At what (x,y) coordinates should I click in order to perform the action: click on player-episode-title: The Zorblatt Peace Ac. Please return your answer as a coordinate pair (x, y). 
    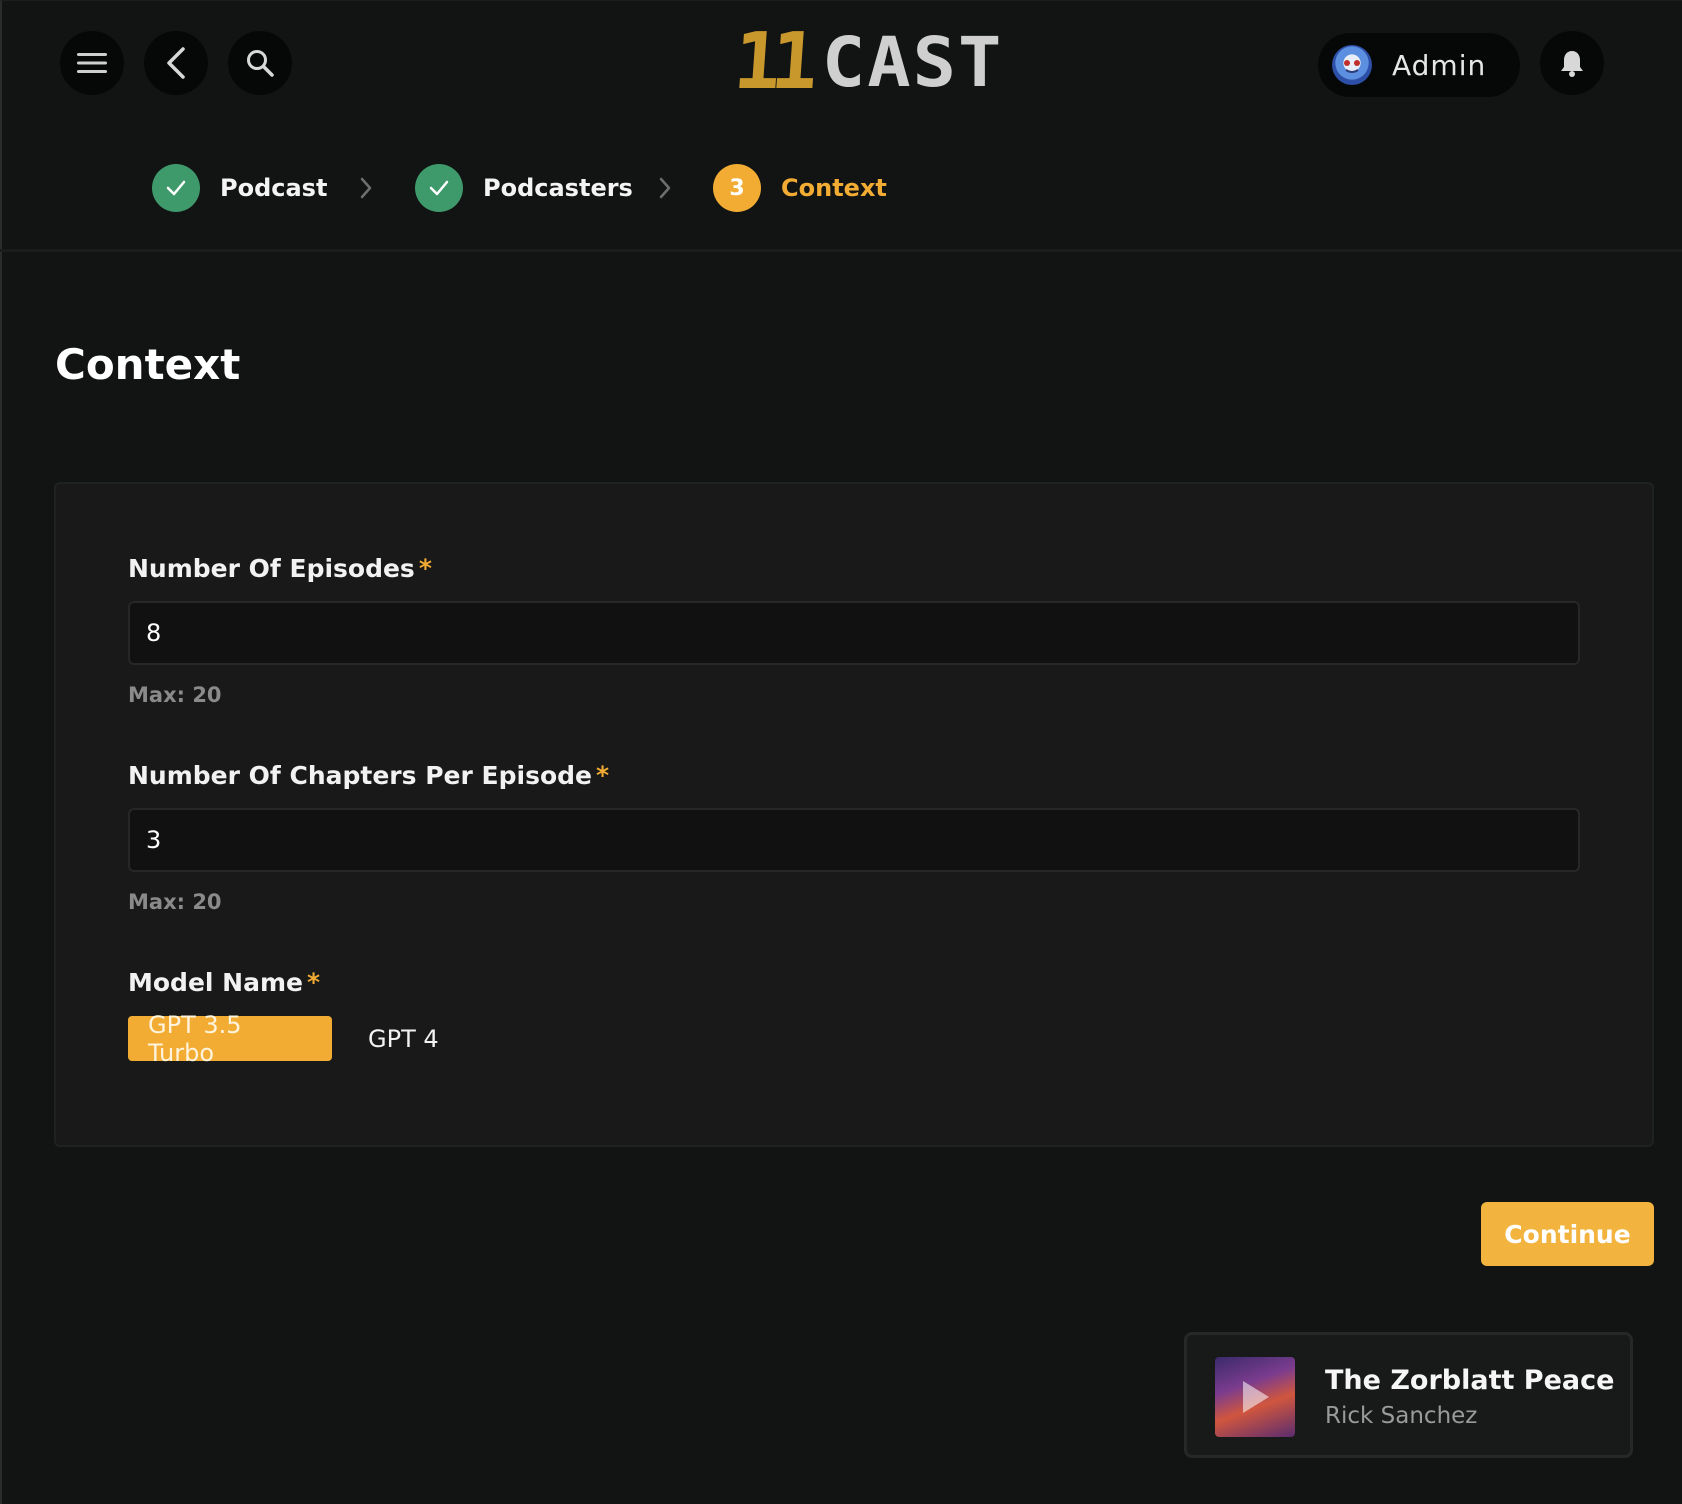
    Looking at the image, I should click on (1470, 1380).